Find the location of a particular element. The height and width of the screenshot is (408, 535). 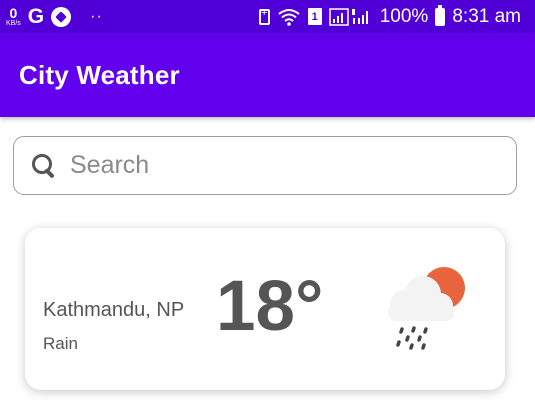

soccer-ball-icon is located at coordinates (61, 16).